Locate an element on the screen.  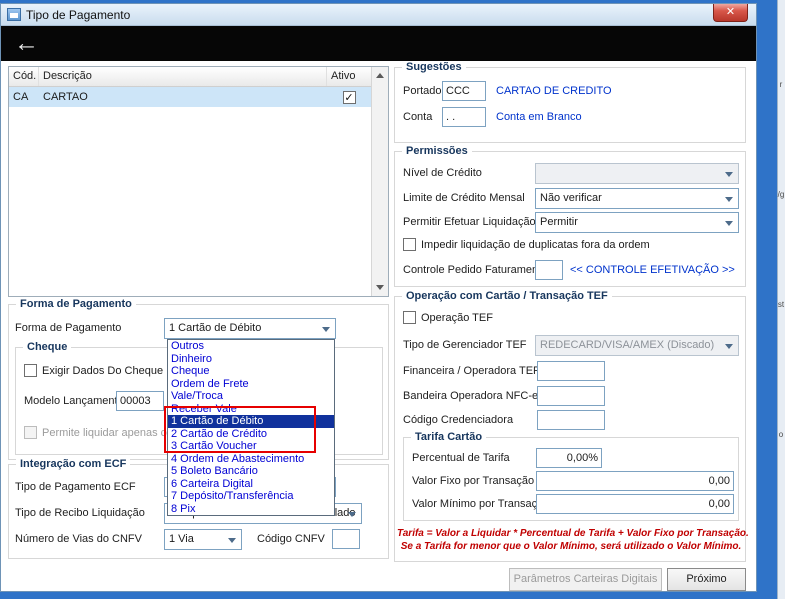
group-title: Cheque is located at coordinates (47, 347).